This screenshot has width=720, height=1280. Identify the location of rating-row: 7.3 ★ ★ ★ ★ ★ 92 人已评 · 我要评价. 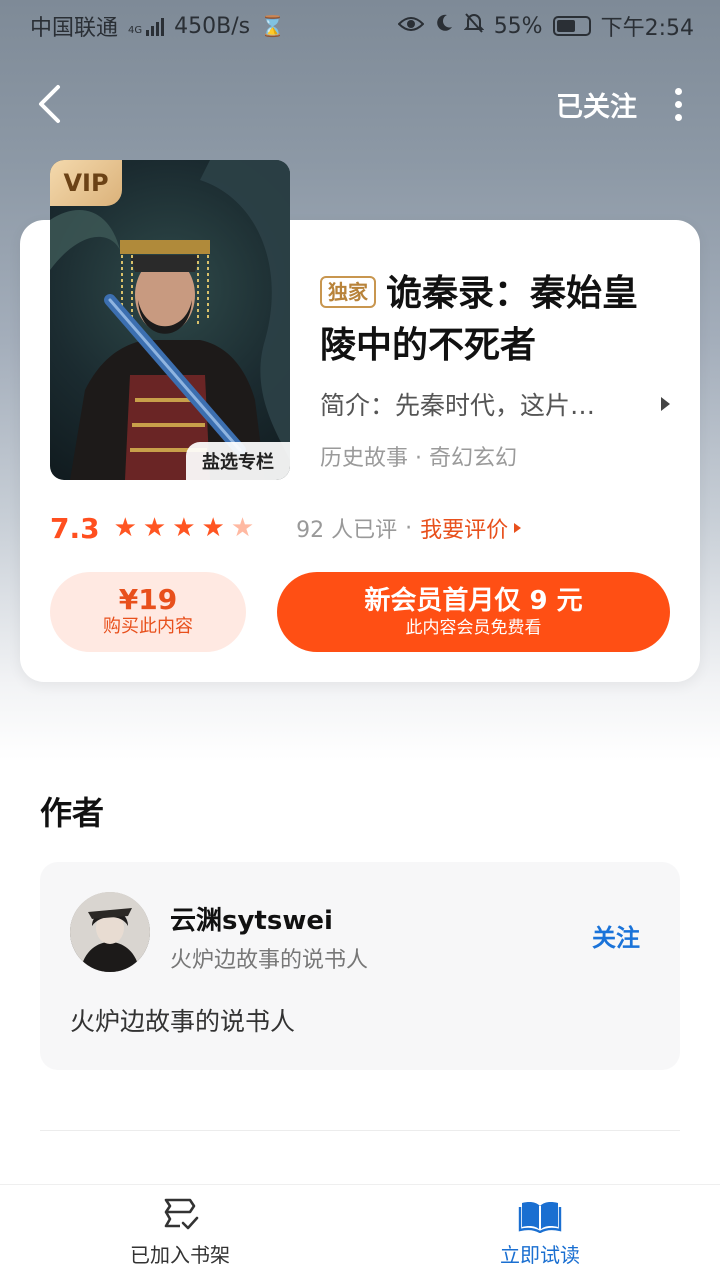
(360, 528).